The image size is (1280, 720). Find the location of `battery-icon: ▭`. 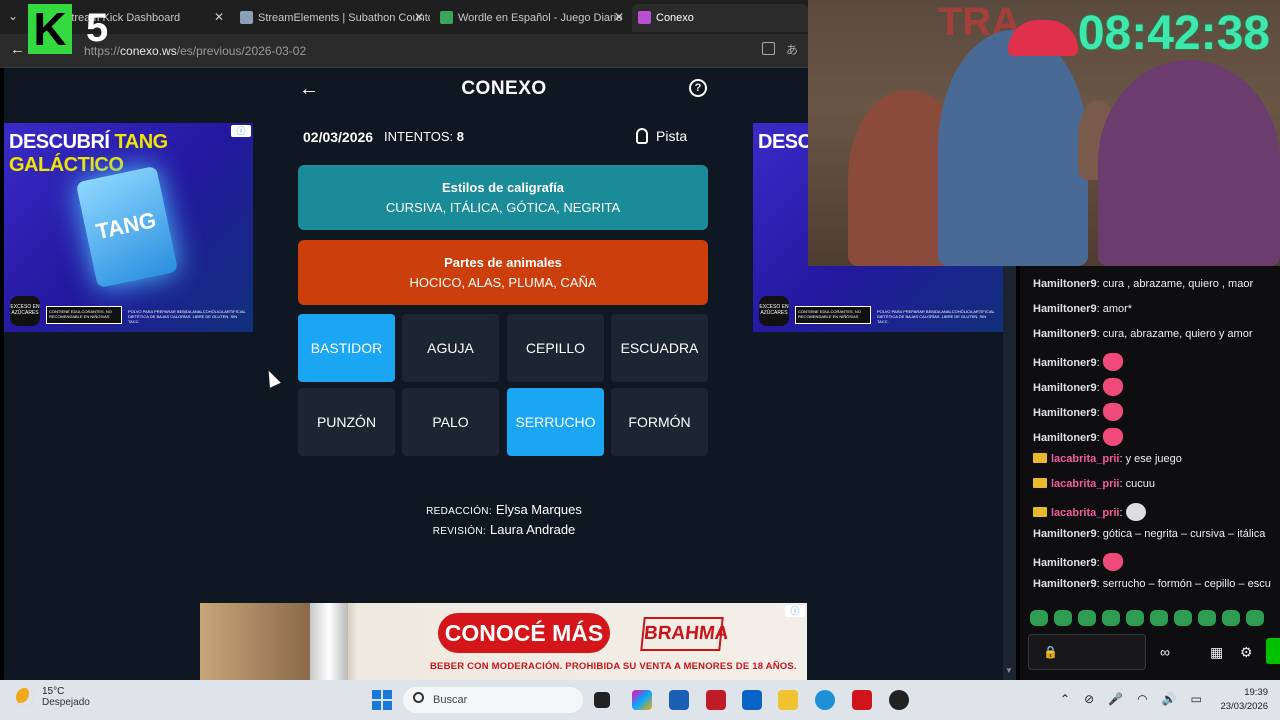

battery-icon: ▭ is located at coordinates (1196, 699).